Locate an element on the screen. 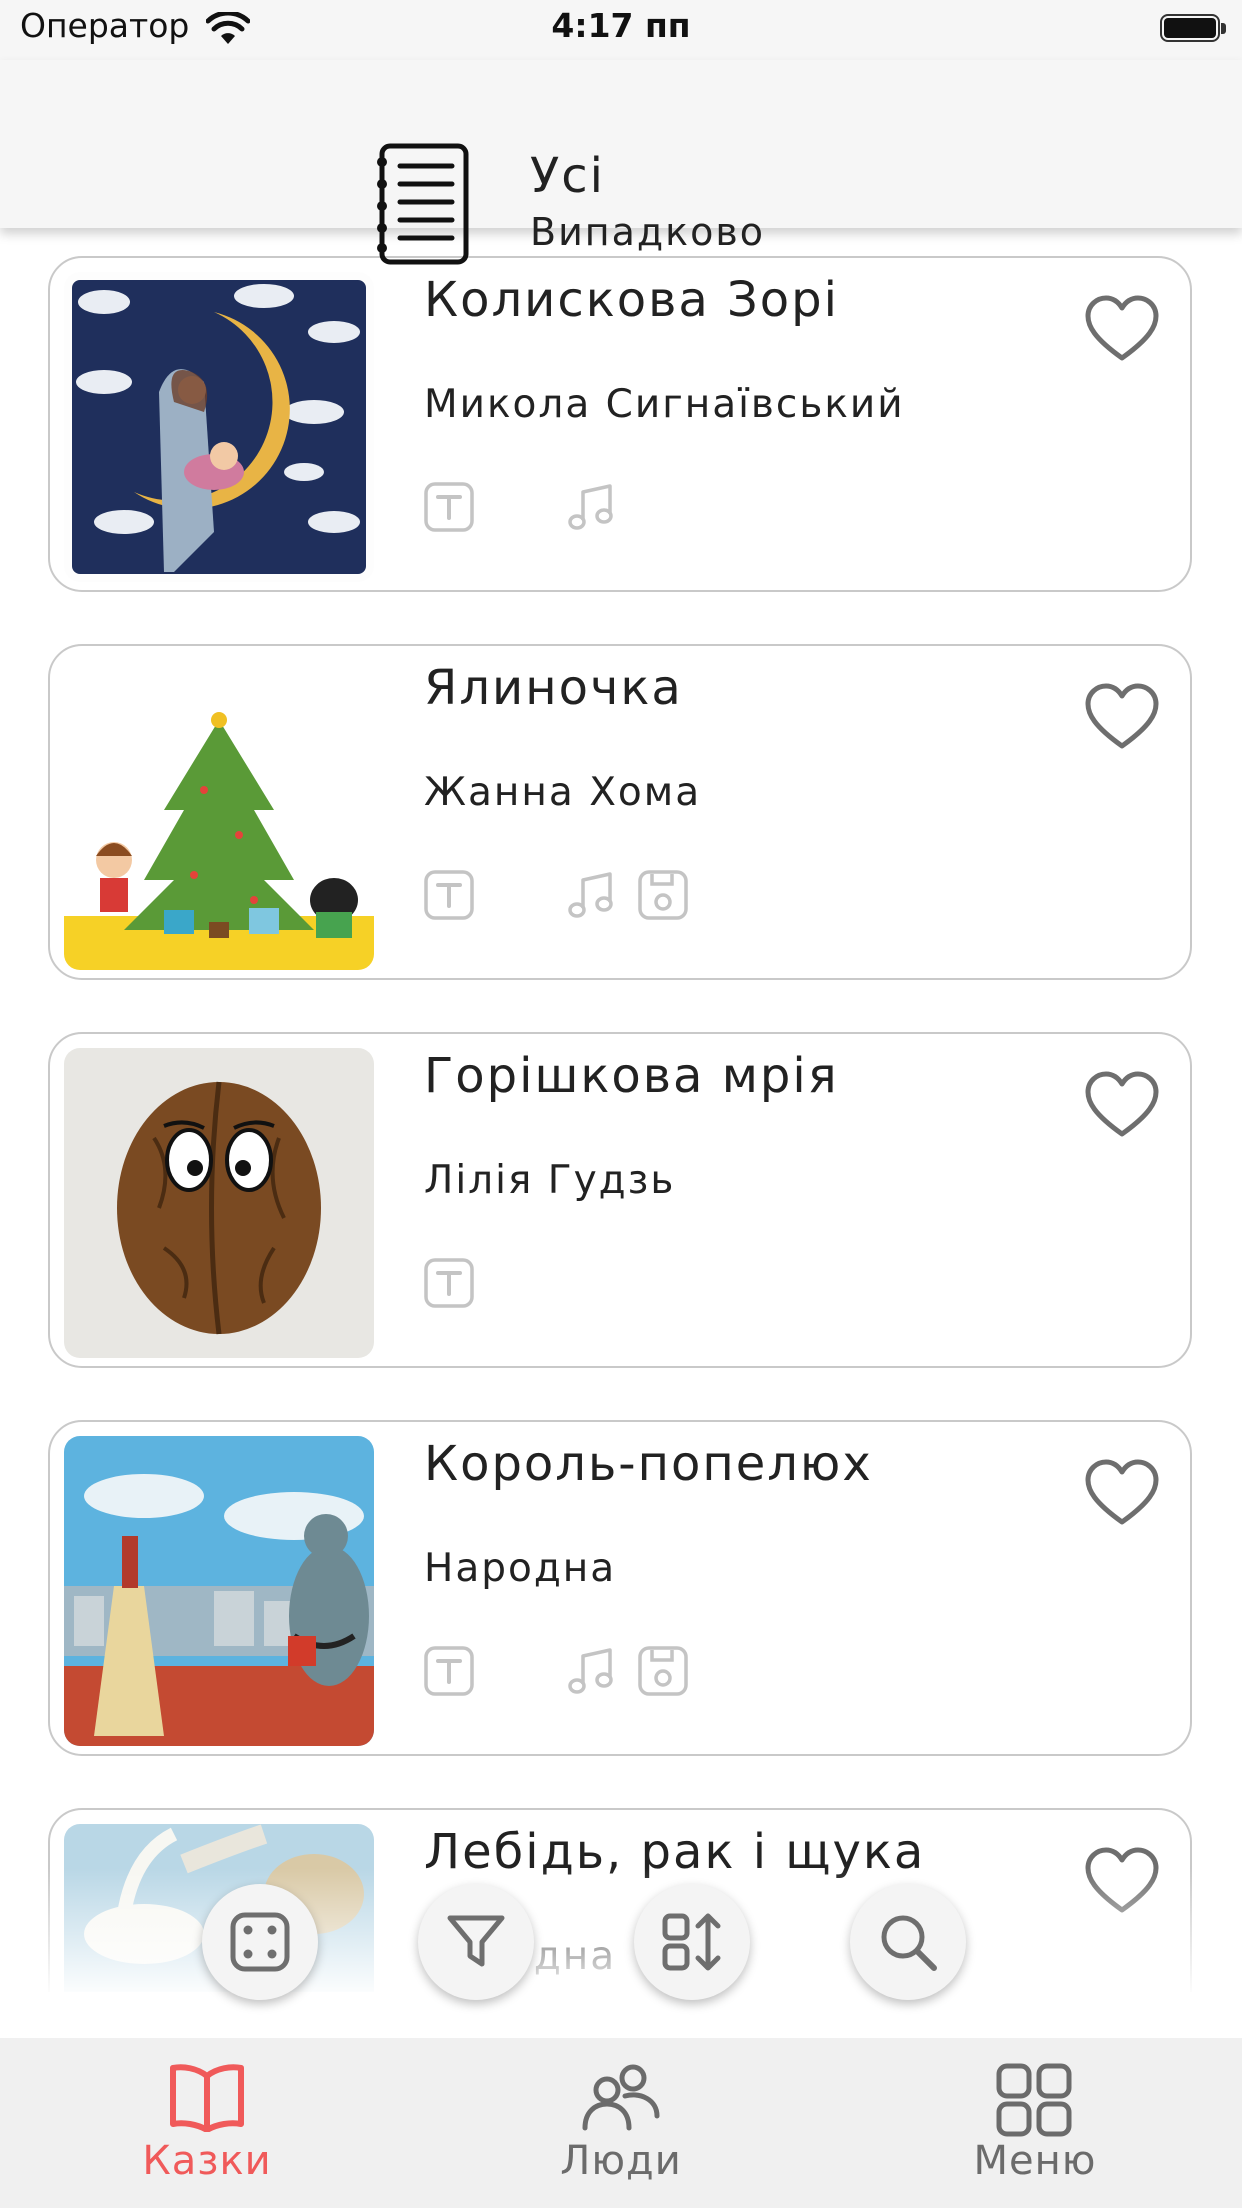  story-title: Король-попелюх is located at coordinates (648, 1464).